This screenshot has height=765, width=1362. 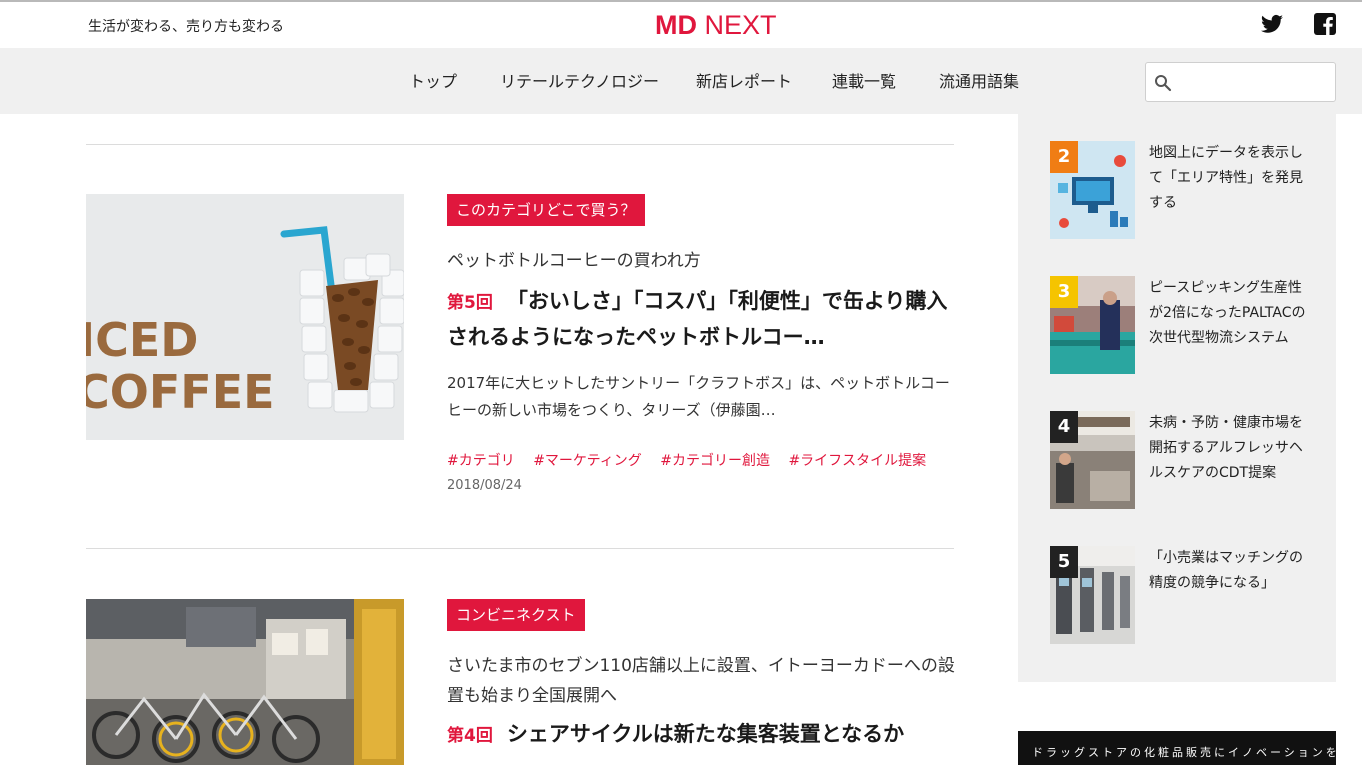 I want to click on article-title: シェアサイクルは新たな集客装置となるか, so click(x=705, y=734).